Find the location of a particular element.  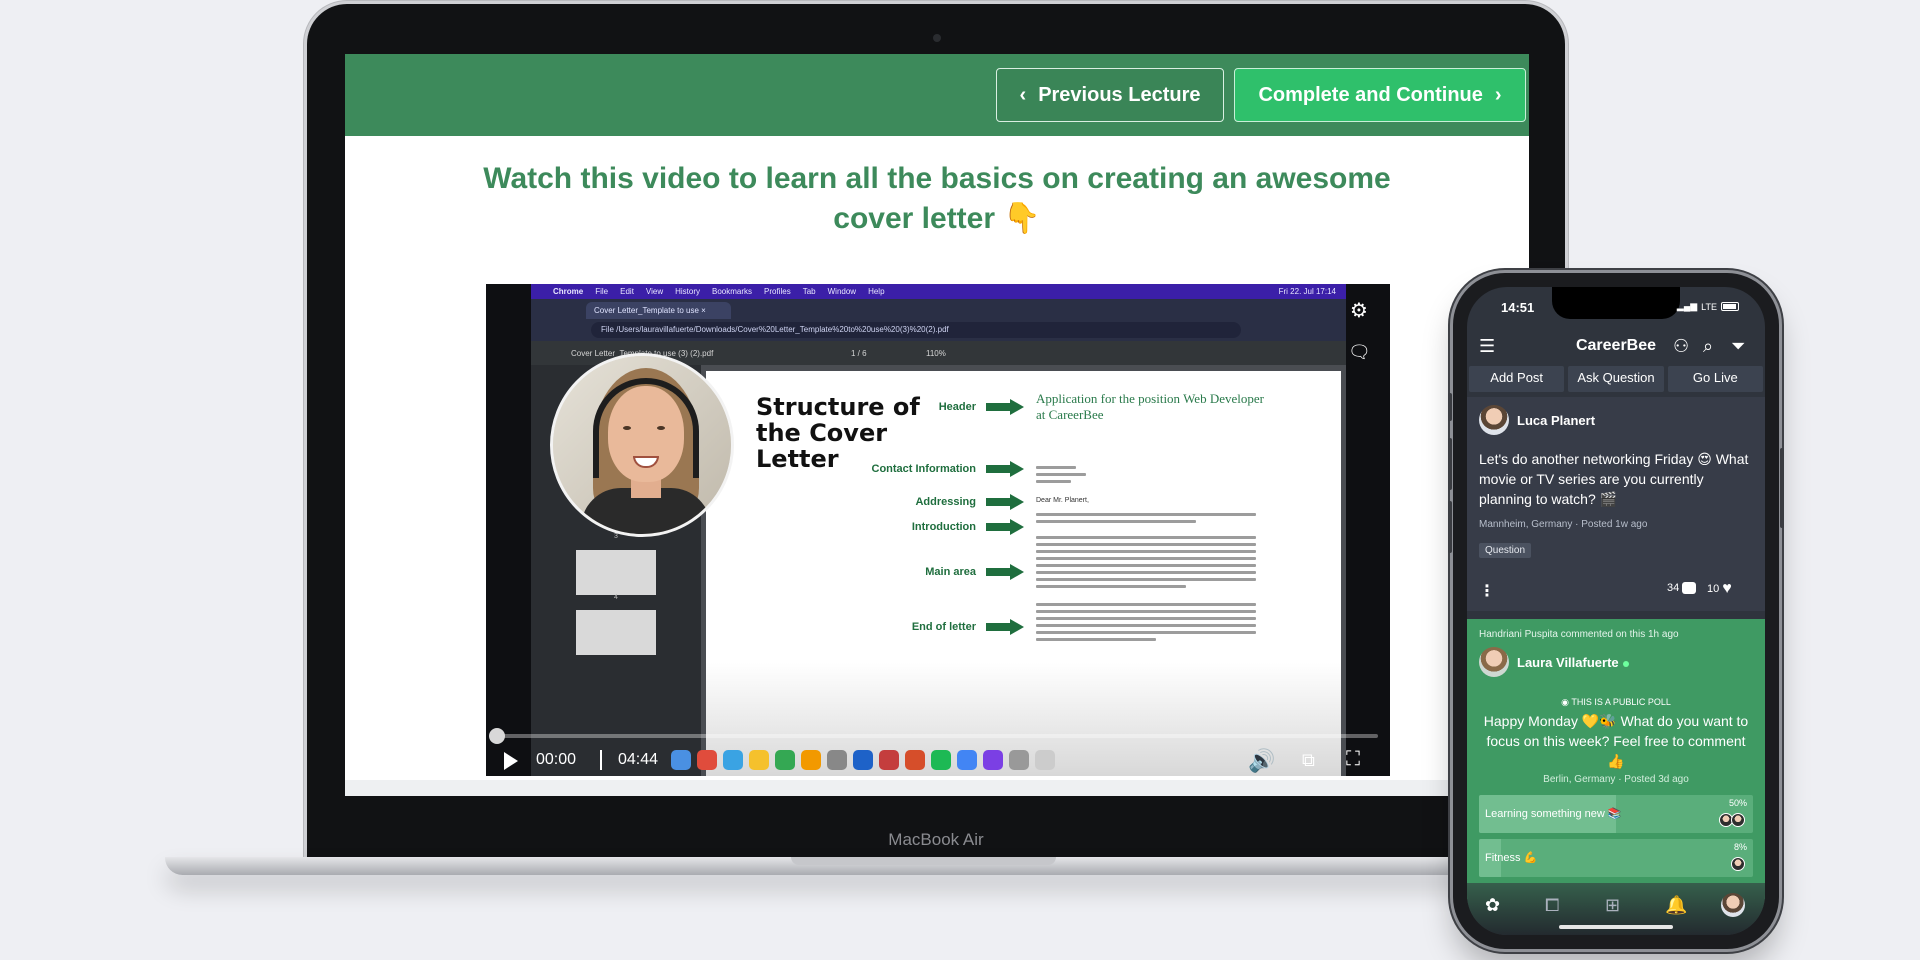

go-live-button: Go Live is located at coordinates (1715, 379).